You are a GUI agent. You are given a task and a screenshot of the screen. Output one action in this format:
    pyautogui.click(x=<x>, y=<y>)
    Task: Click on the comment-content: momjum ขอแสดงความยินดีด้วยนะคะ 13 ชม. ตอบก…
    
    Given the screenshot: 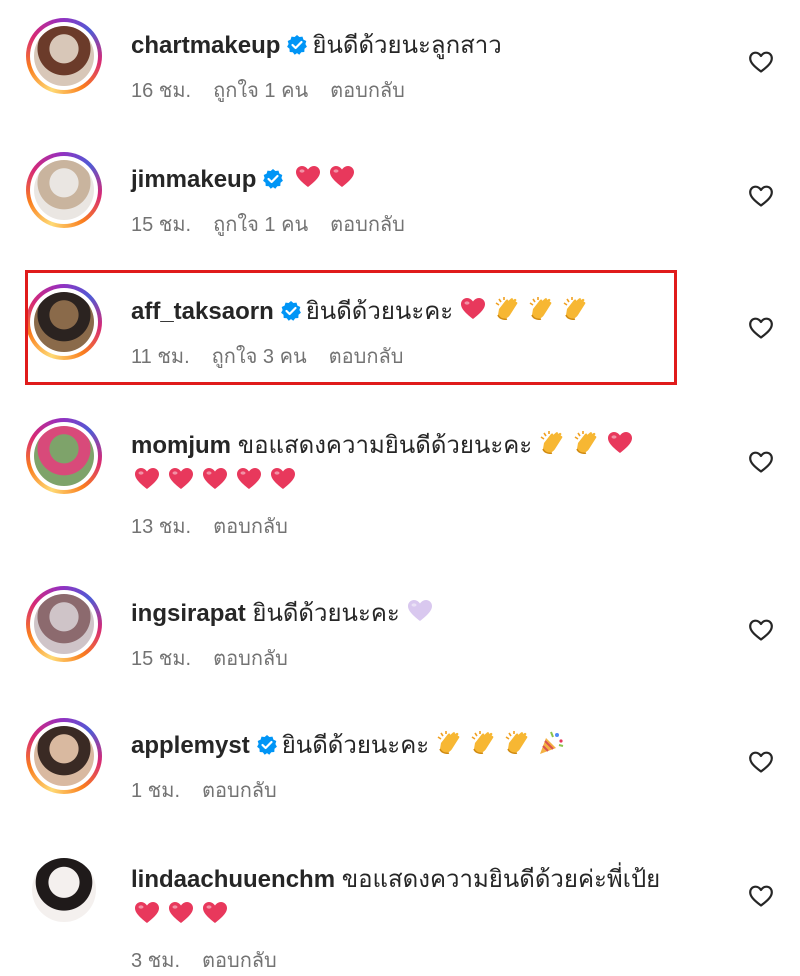 What is the action you would take?
    pyautogui.click(x=421, y=485)
    